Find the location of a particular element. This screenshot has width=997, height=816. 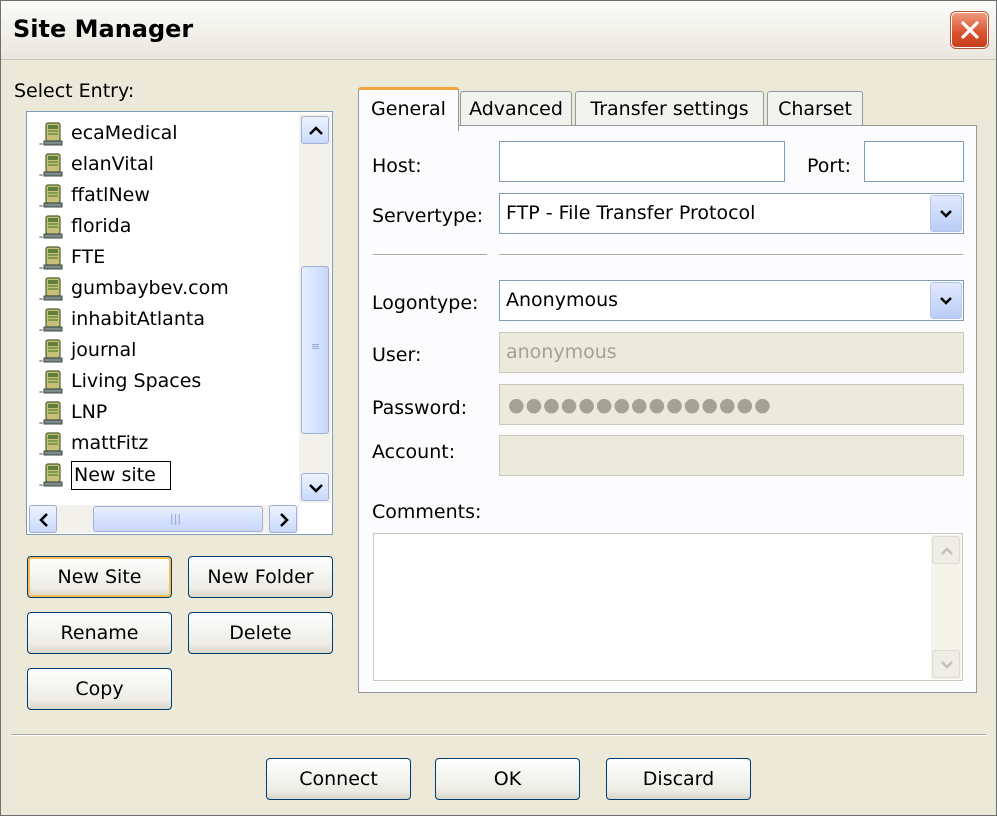

tab-charset: Charset is located at coordinates (815, 109).